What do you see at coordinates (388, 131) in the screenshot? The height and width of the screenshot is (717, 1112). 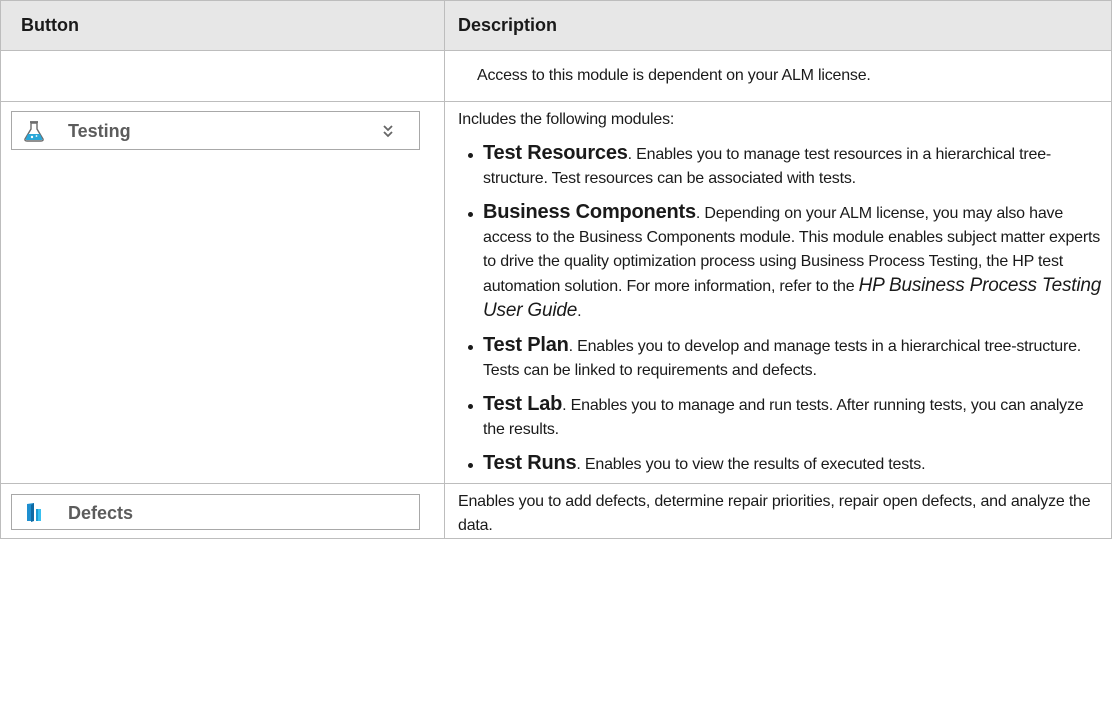 I see `double-chevron-down-icon` at bounding box center [388, 131].